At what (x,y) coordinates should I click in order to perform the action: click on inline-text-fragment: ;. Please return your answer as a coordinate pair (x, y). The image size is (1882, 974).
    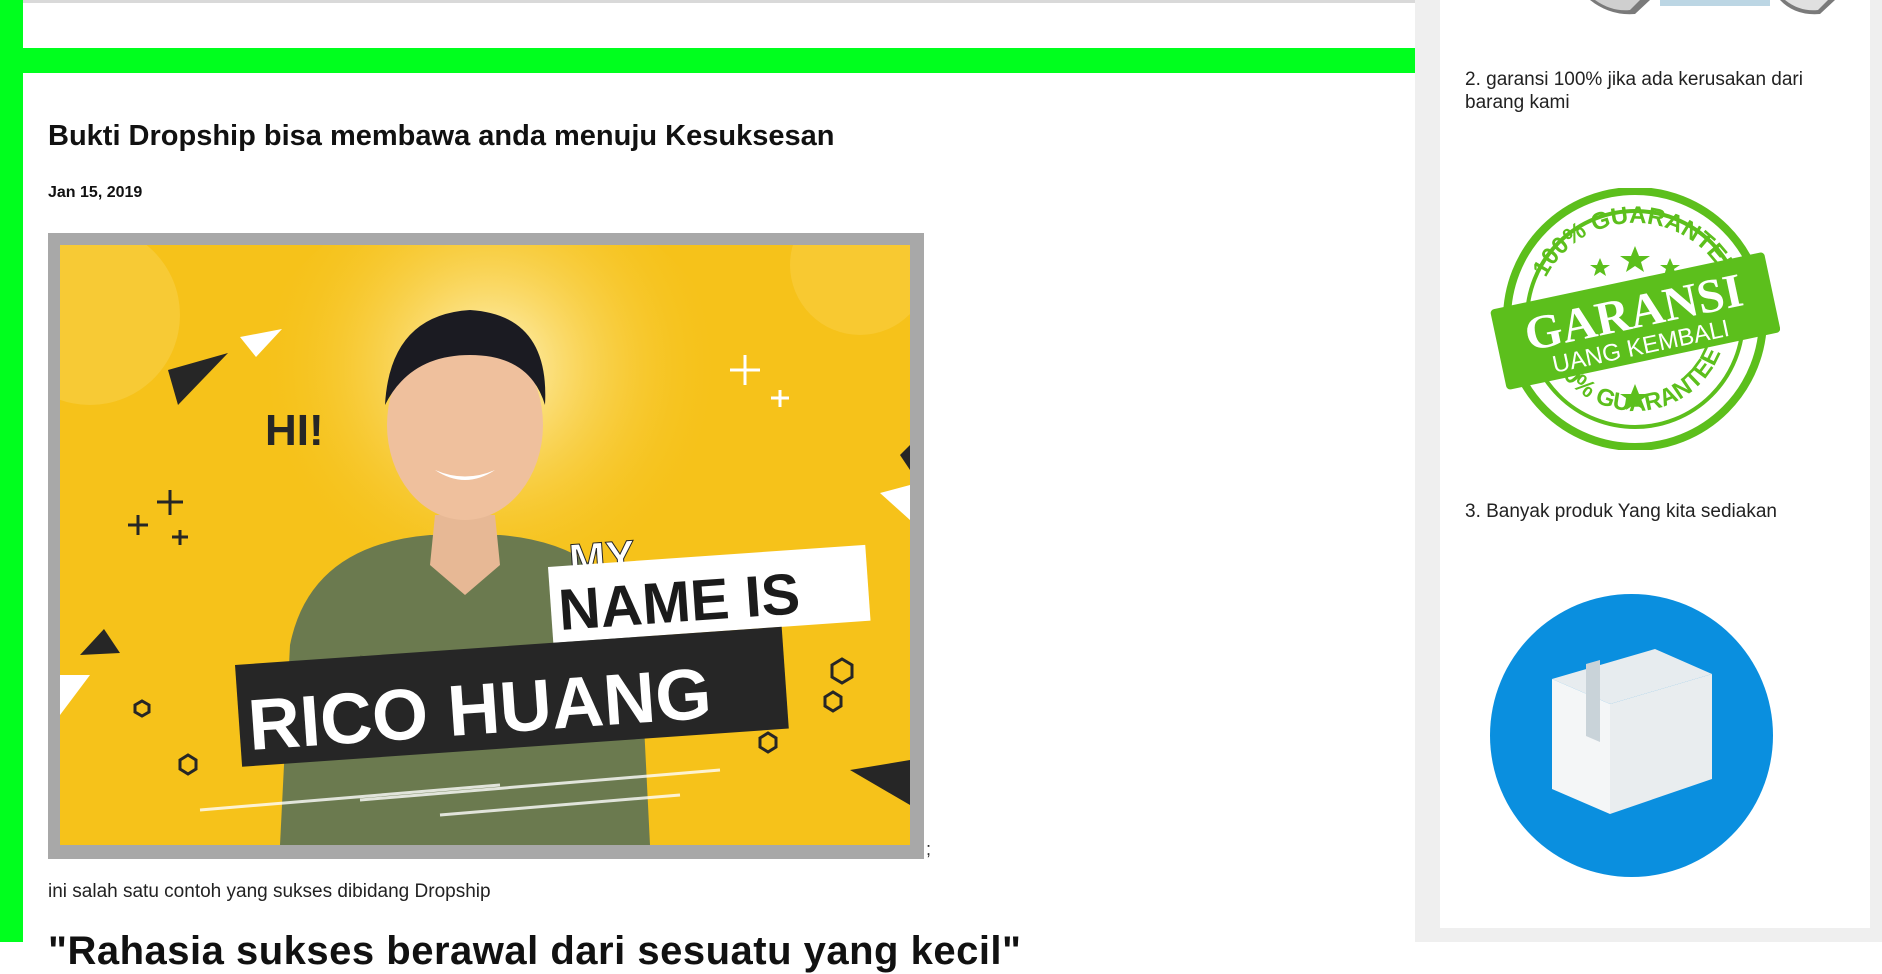
    Looking at the image, I should click on (929, 849).